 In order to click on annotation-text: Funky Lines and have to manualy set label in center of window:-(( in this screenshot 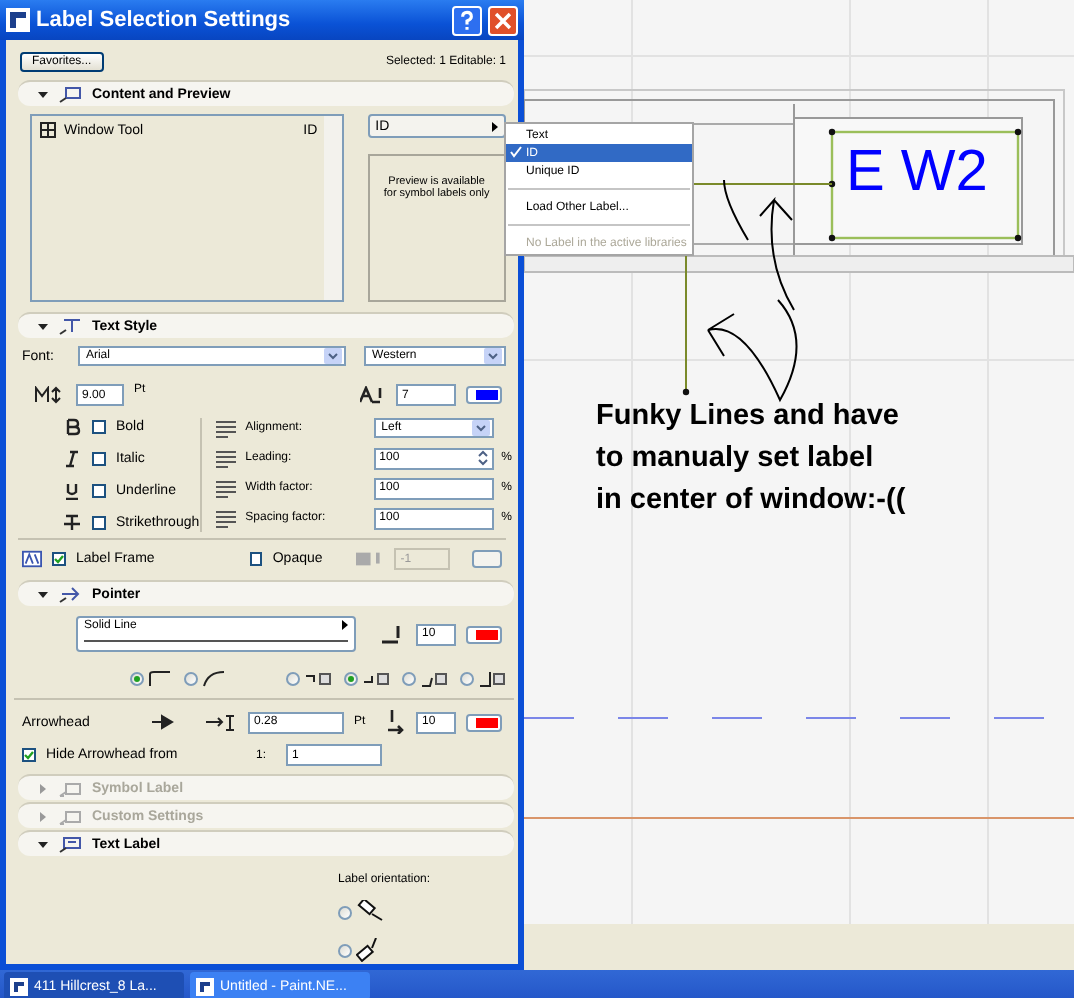, I will do `click(751, 459)`.